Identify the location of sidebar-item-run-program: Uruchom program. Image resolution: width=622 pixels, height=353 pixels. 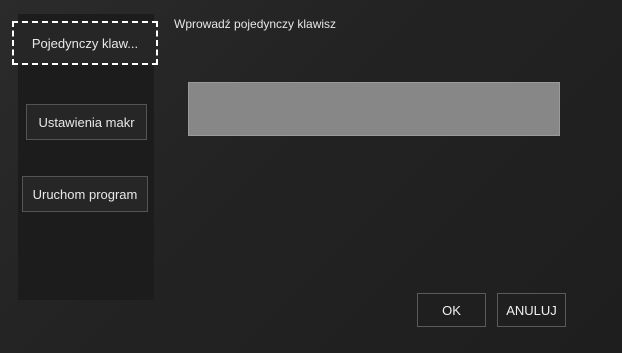
(85, 194).